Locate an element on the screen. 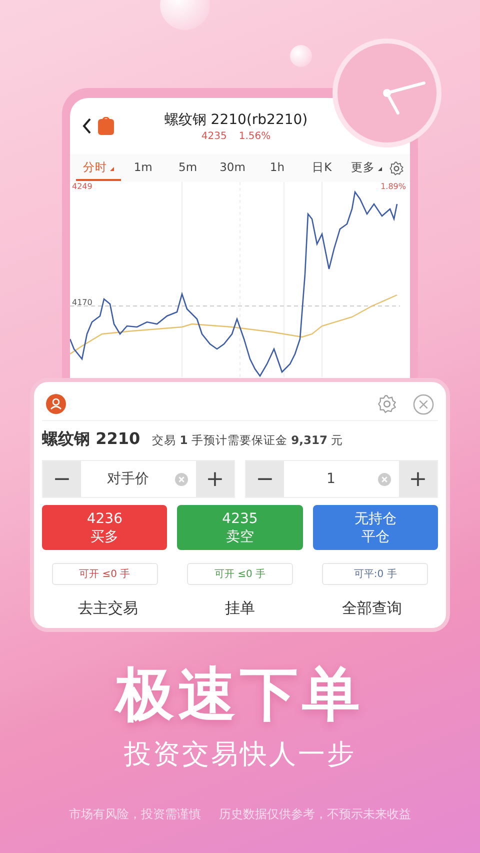 This screenshot has width=480, height=853. contract-name: 螺纹钢 2210 is located at coordinates (91, 439).